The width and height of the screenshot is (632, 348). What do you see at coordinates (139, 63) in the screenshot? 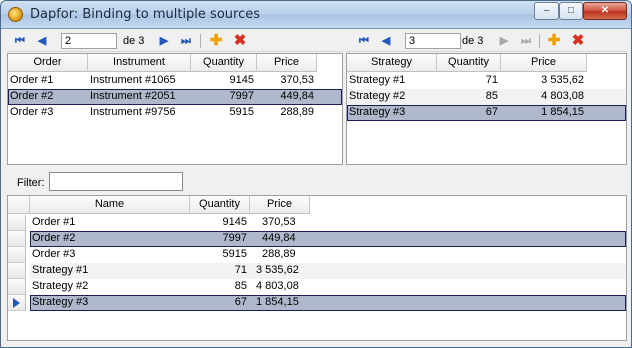
I see `column-header-instrument: Instrument` at bounding box center [139, 63].